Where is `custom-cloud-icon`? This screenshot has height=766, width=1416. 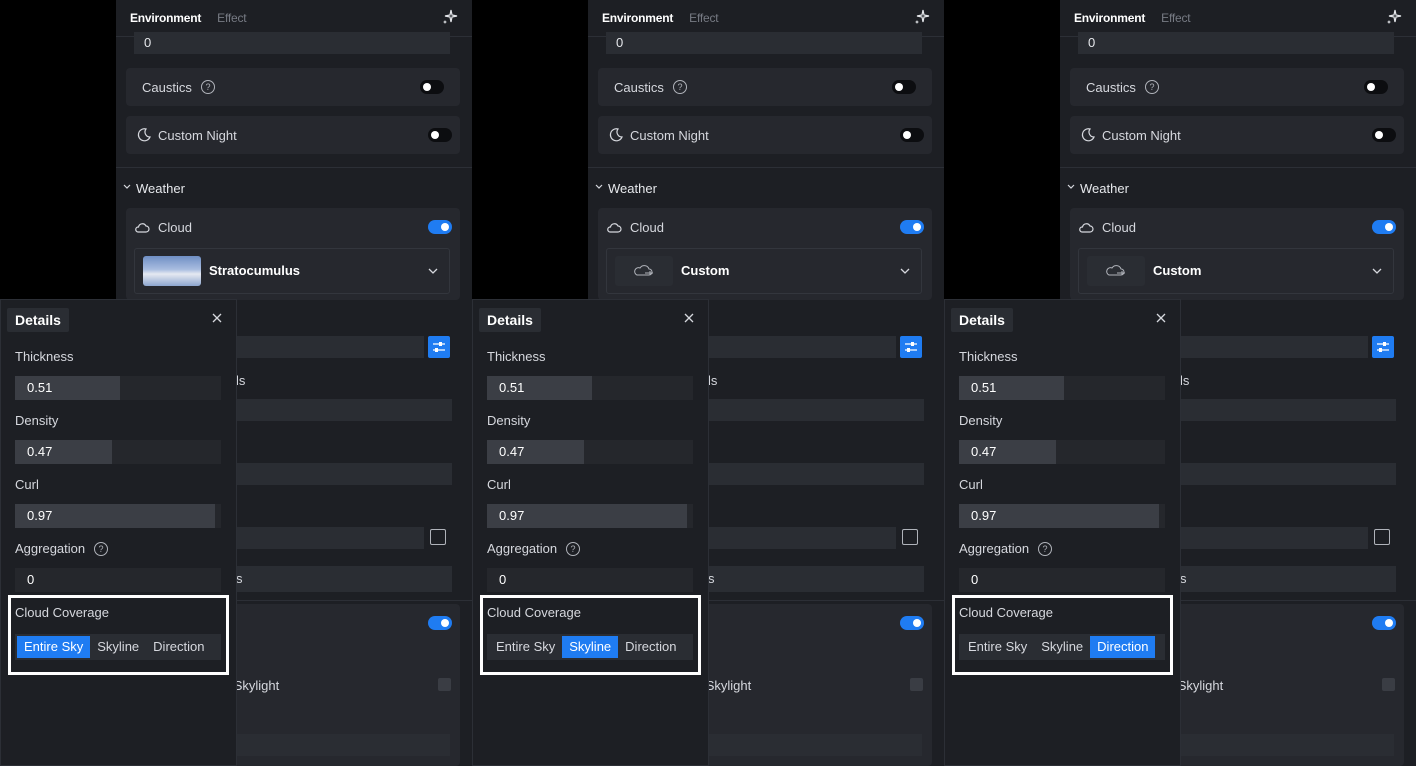 custom-cloud-icon is located at coordinates (1115, 270).